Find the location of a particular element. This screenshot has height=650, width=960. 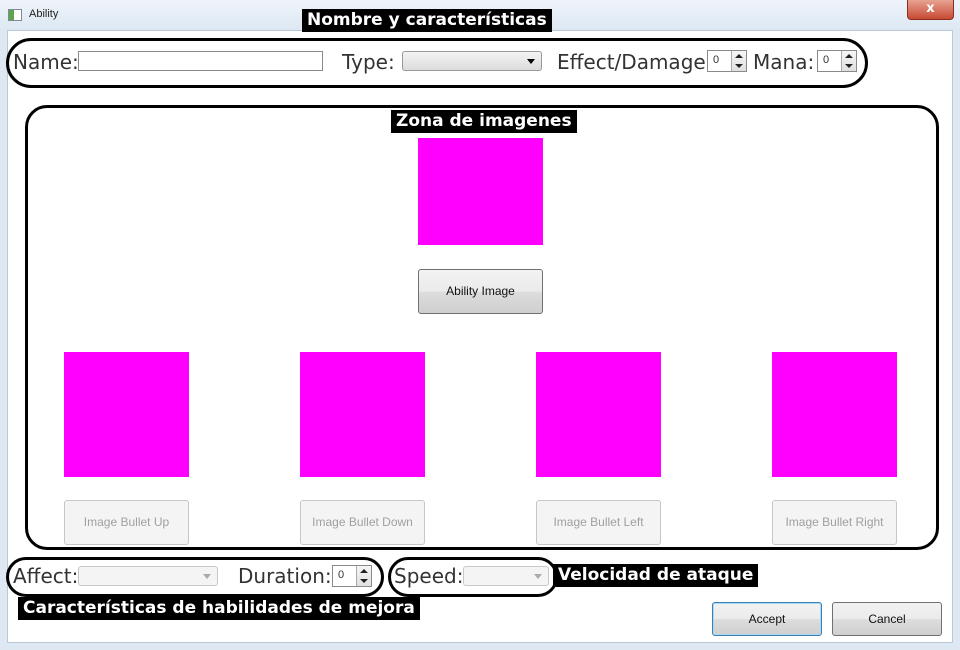

accept-button: Accept is located at coordinates (767, 619).